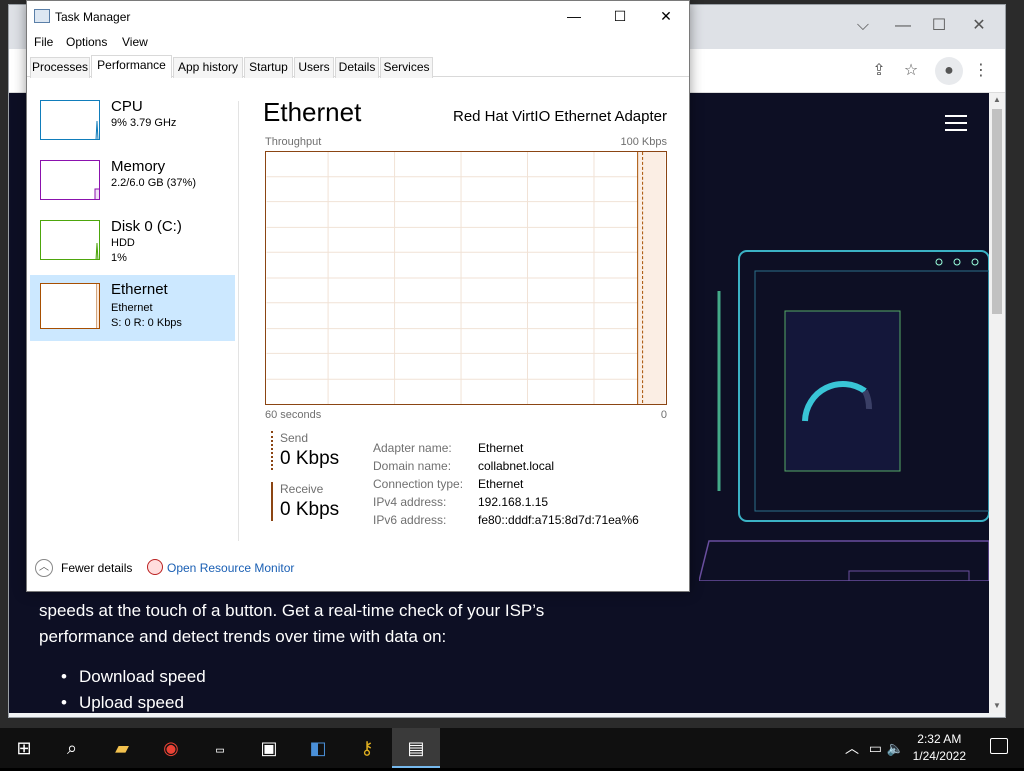 Image resolution: width=1024 pixels, height=771 pixels. What do you see at coordinates (42, 16) in the screenshot?
I see `task-manager-icon` at bounding box center [42, 16].